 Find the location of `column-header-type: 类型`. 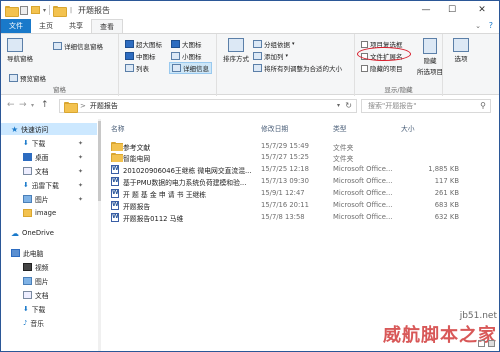

column-header-type: 类型 is located at coordinates (340, 128).